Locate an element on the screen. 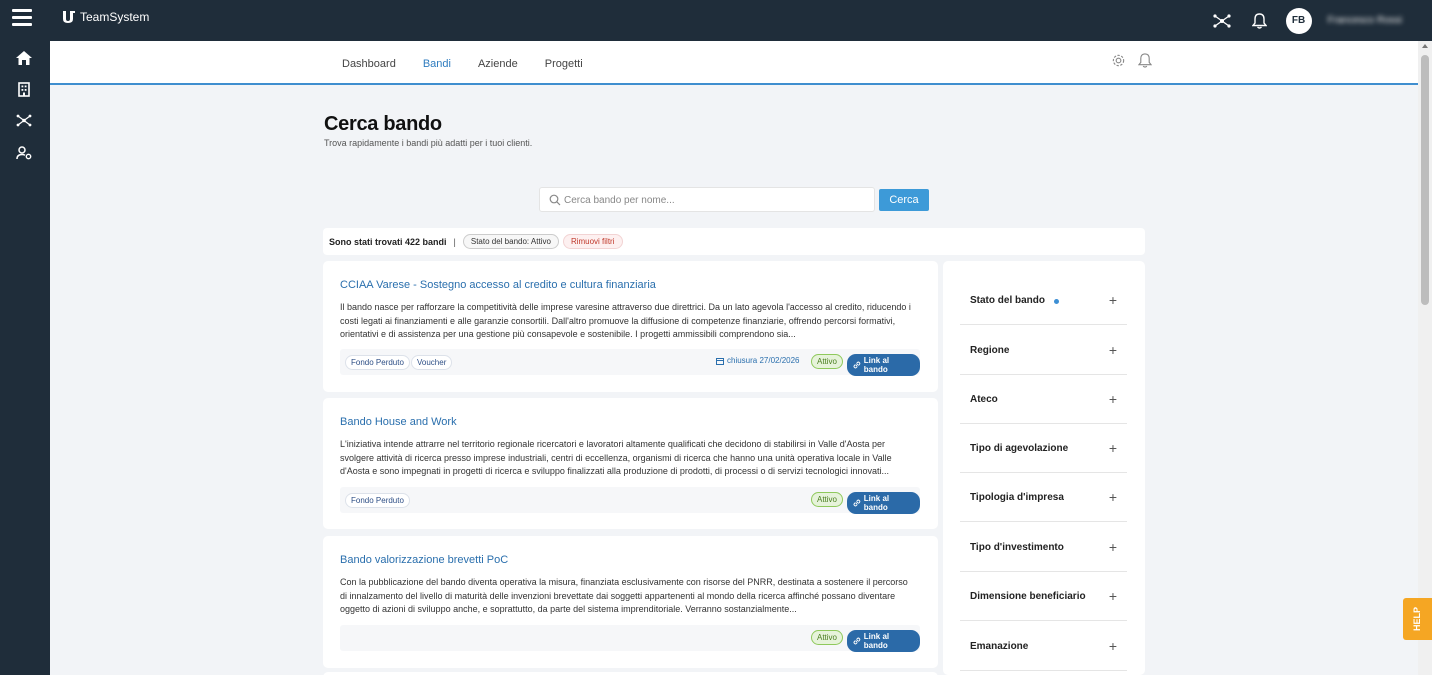 The width and height of the screenshot is (1432, 675). filter-tipo-investimento: Tipo d'investimento + is located at coordinates (1043, 547).